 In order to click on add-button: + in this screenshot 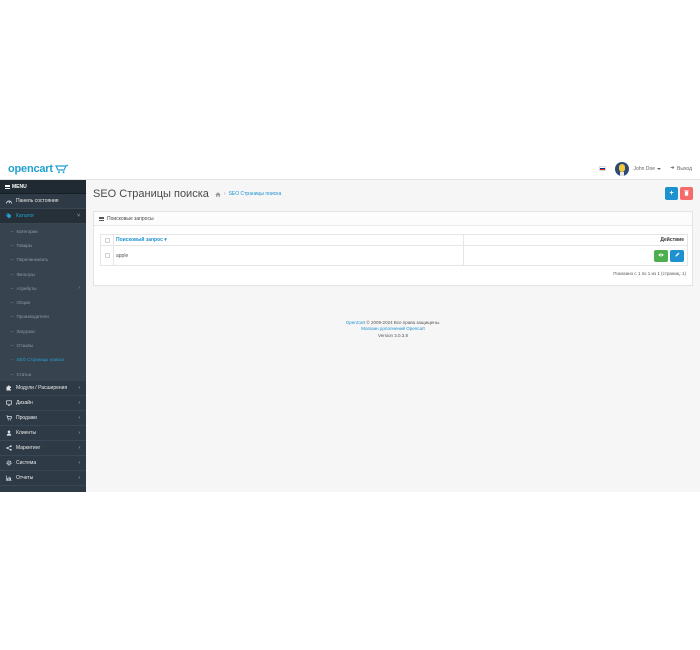, I will do `click(671, 193)`.